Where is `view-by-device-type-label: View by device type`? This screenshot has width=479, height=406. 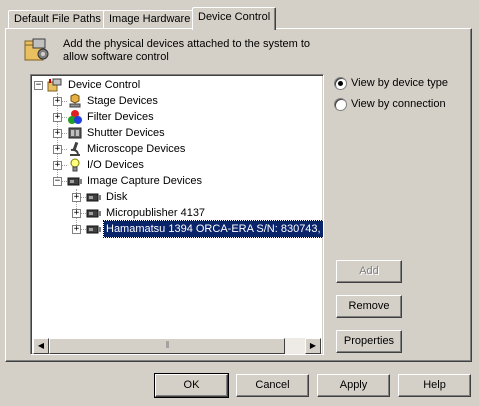 view-by-device-type-label: View by device type is located at coordinates (399, 83).